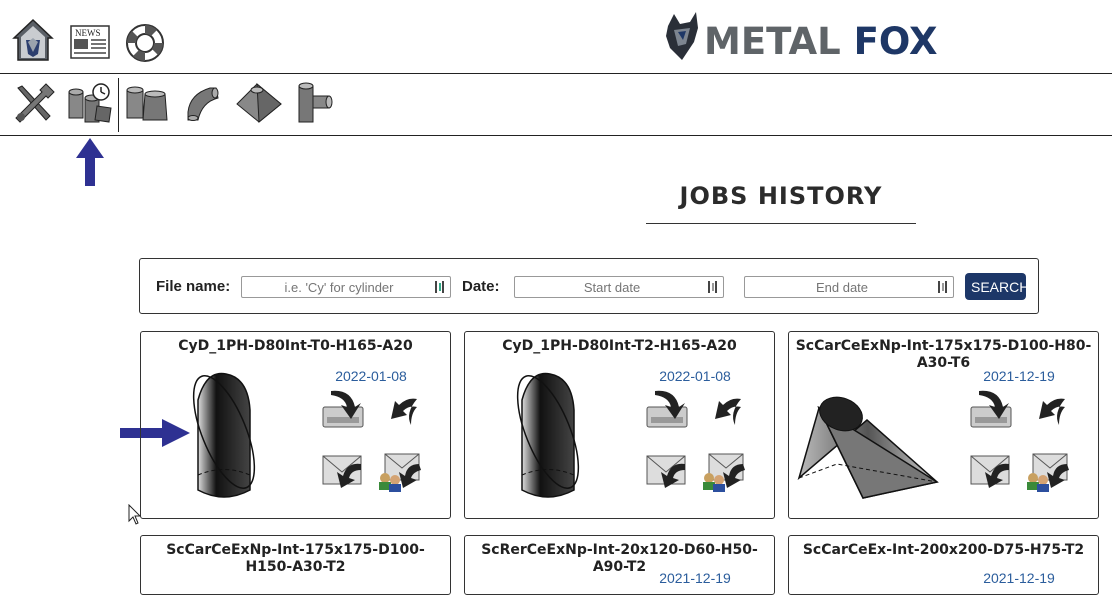 This screenshot has width=1112, height=595. What do you see at coordinates (781, 196) in the screenshot?
I see `page-title: JOBS HISTORY` at bounding box center [781, 196].